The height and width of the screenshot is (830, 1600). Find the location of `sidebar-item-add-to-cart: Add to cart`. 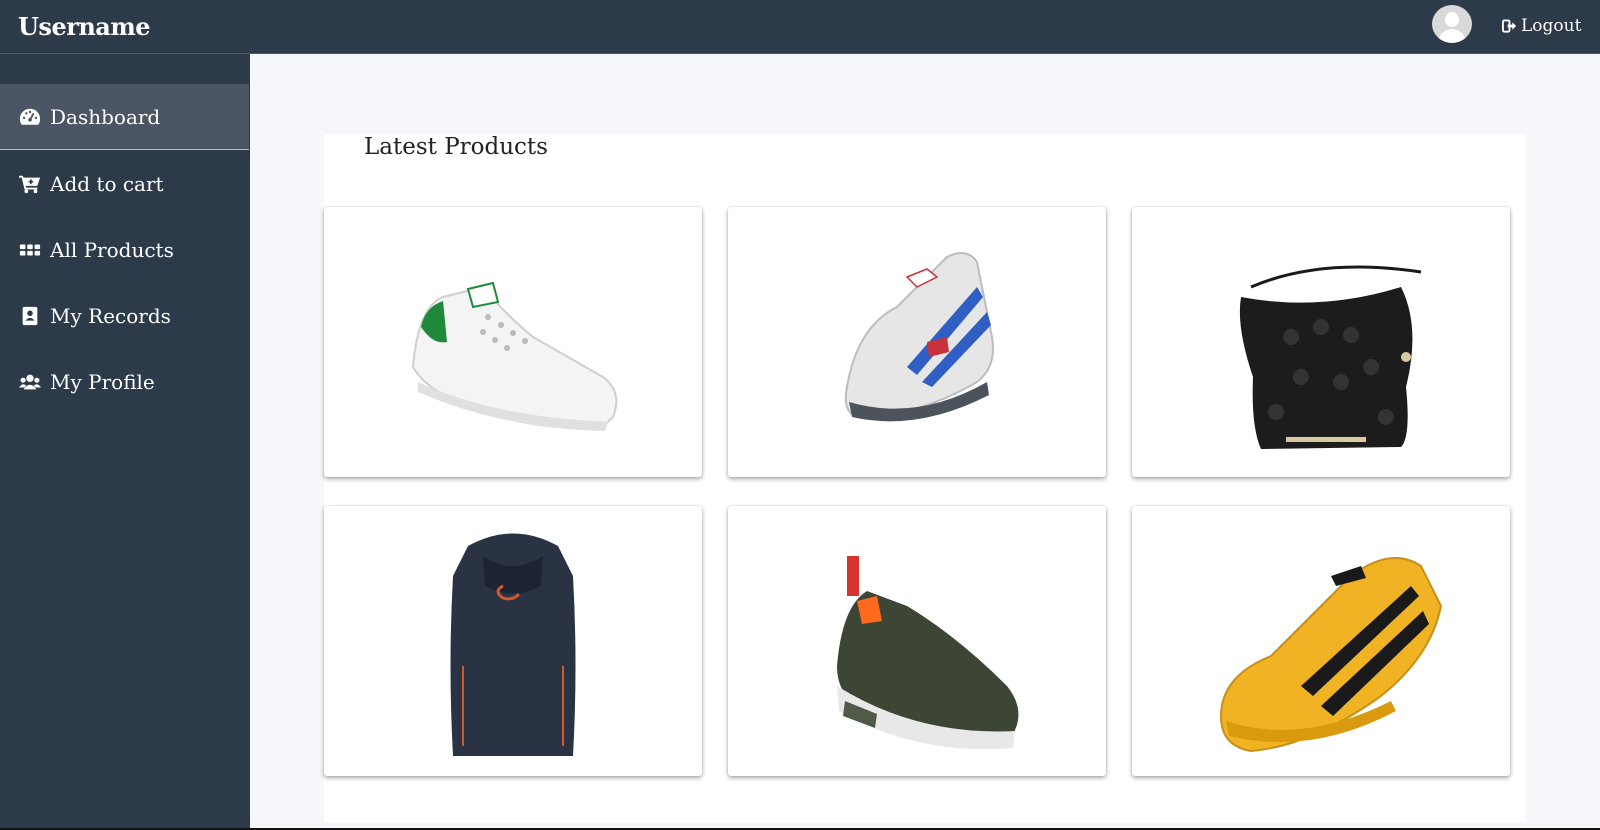

sidebar-item-add-to-cart: Add to cart is located at coordinates (124, 184).